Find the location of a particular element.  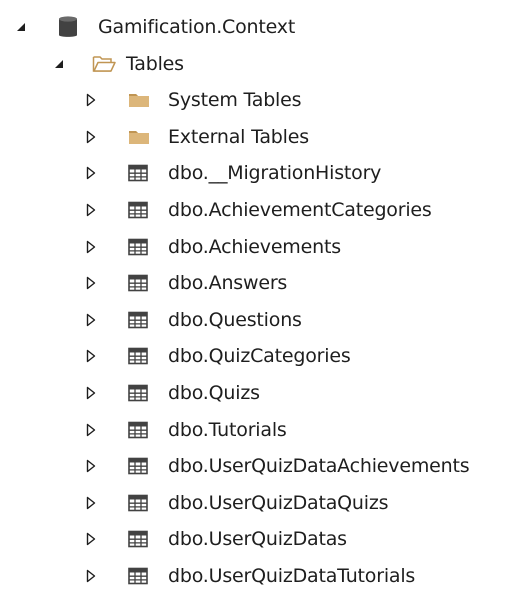

tree-node-table-quizs: dbo.Quizs is located at coordinates (259, 393).